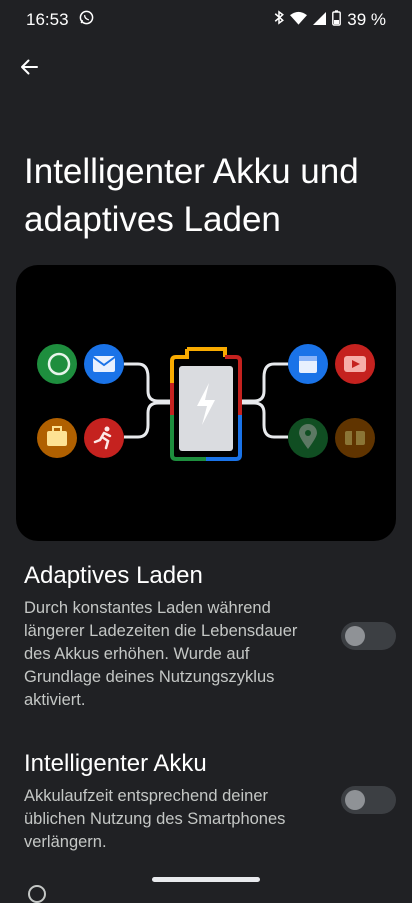 This screenshot has height=903, width=412. I want to click on battery-icon, so click(337, 20).